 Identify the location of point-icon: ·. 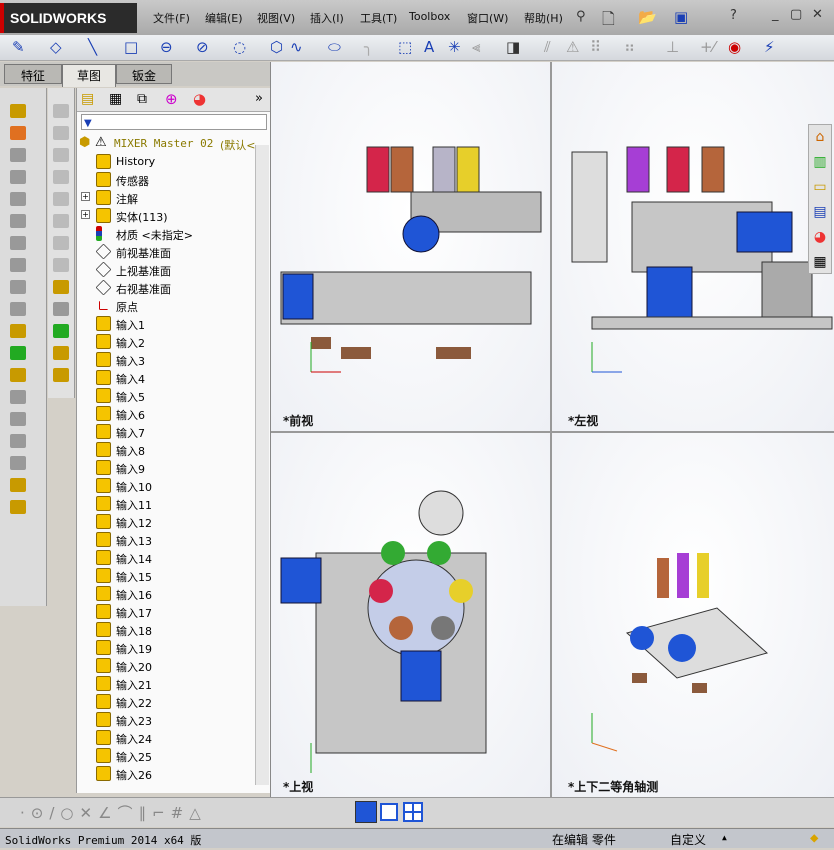
(25, 813).